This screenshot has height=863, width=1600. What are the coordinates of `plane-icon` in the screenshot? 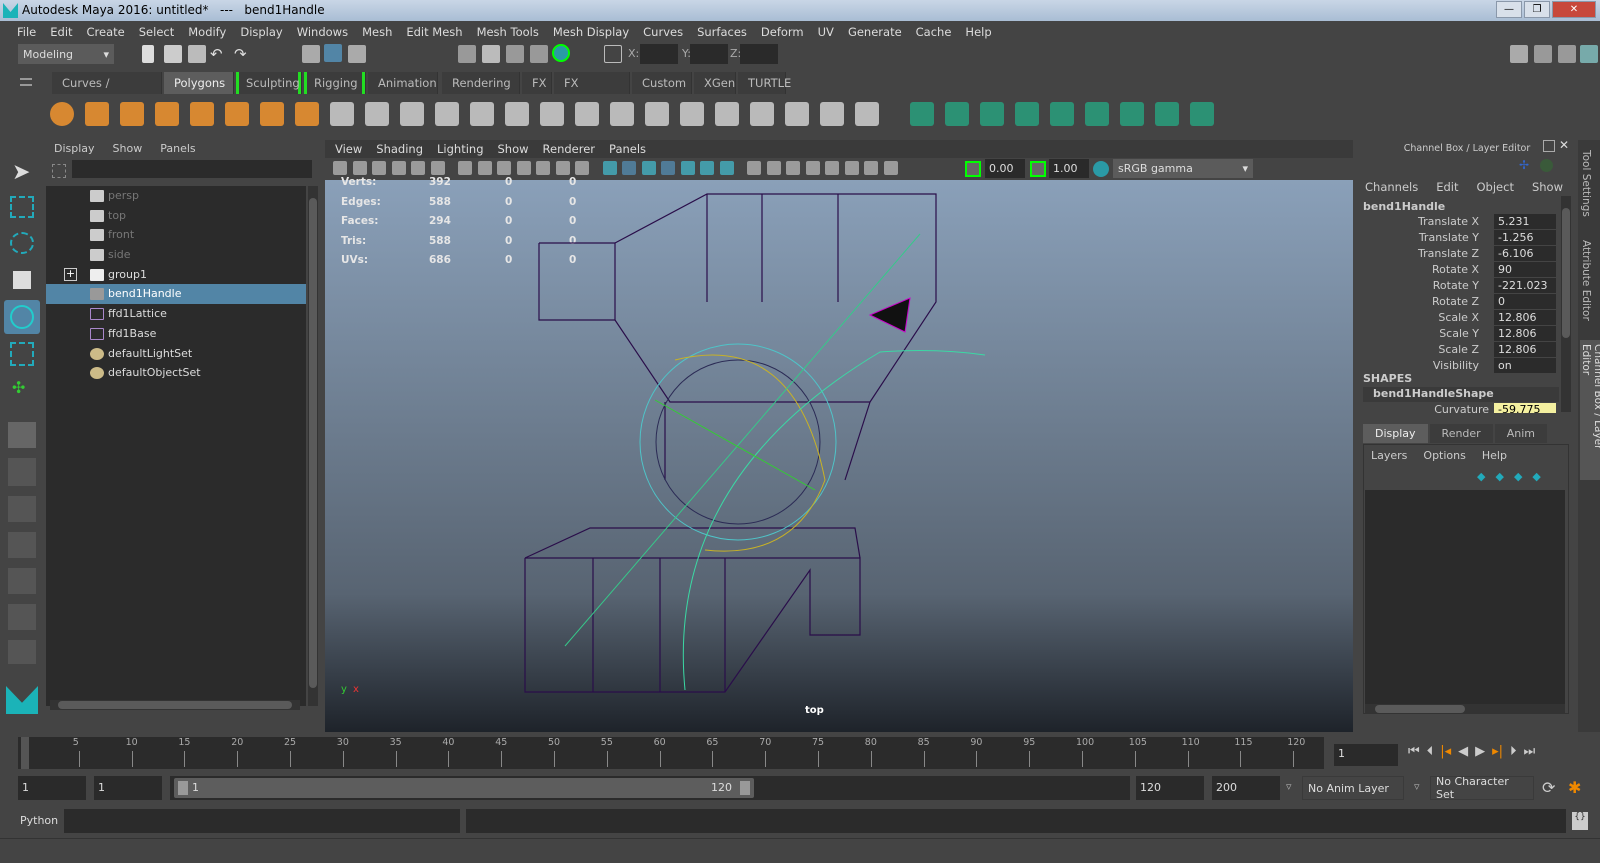 It's located at (202, 114).